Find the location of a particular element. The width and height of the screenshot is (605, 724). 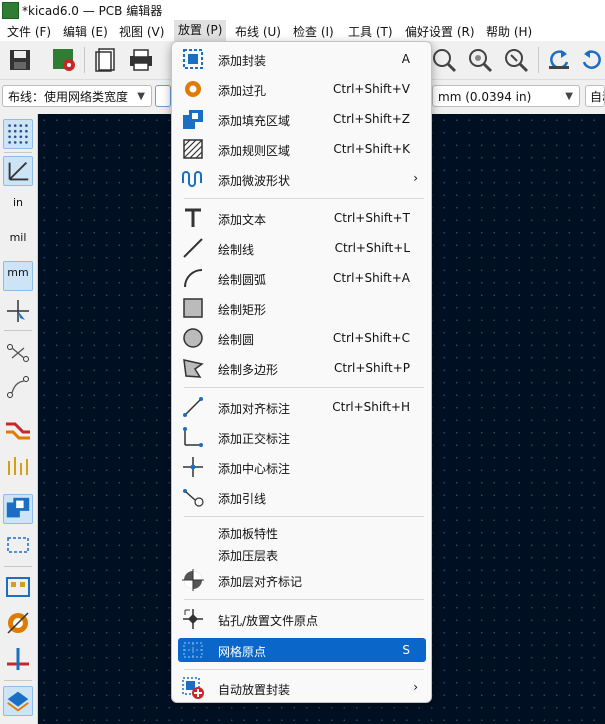

menu-item-add-board-characteristics: 添加板特性 is located at coordinates (302, 532).